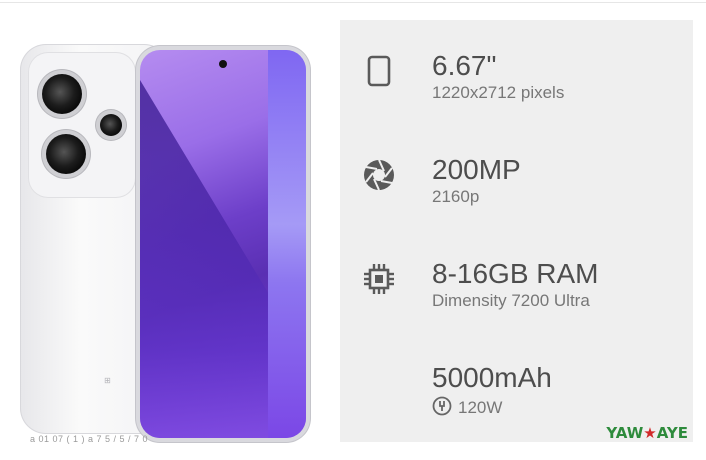 The width and height of the screenshot is (706, 460). I want to click on chipset-name: Dimensity 7200 Ultra, so click(511, 300).